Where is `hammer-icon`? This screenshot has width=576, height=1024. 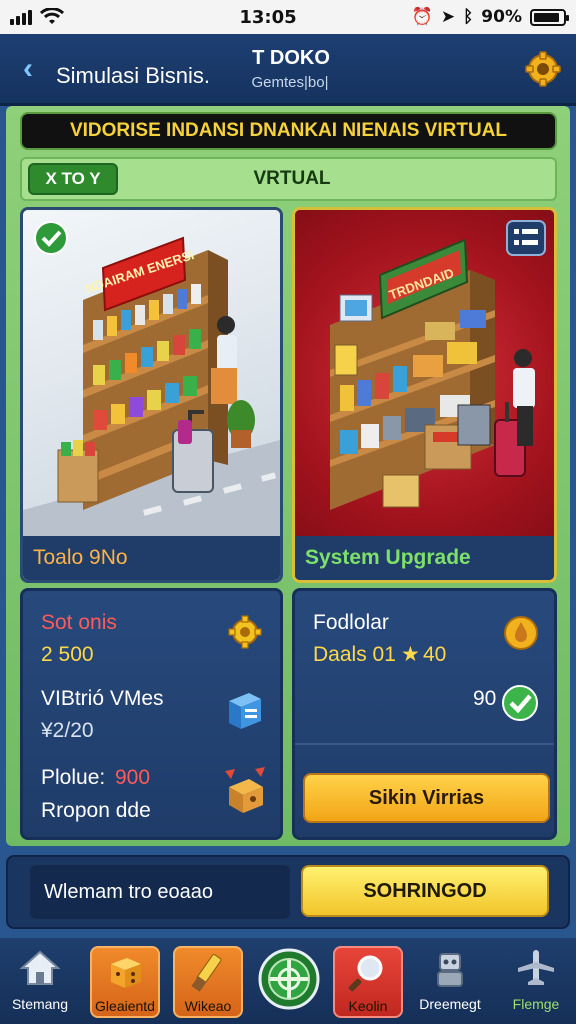
hammer-icon is located at coordinates (206, 973).